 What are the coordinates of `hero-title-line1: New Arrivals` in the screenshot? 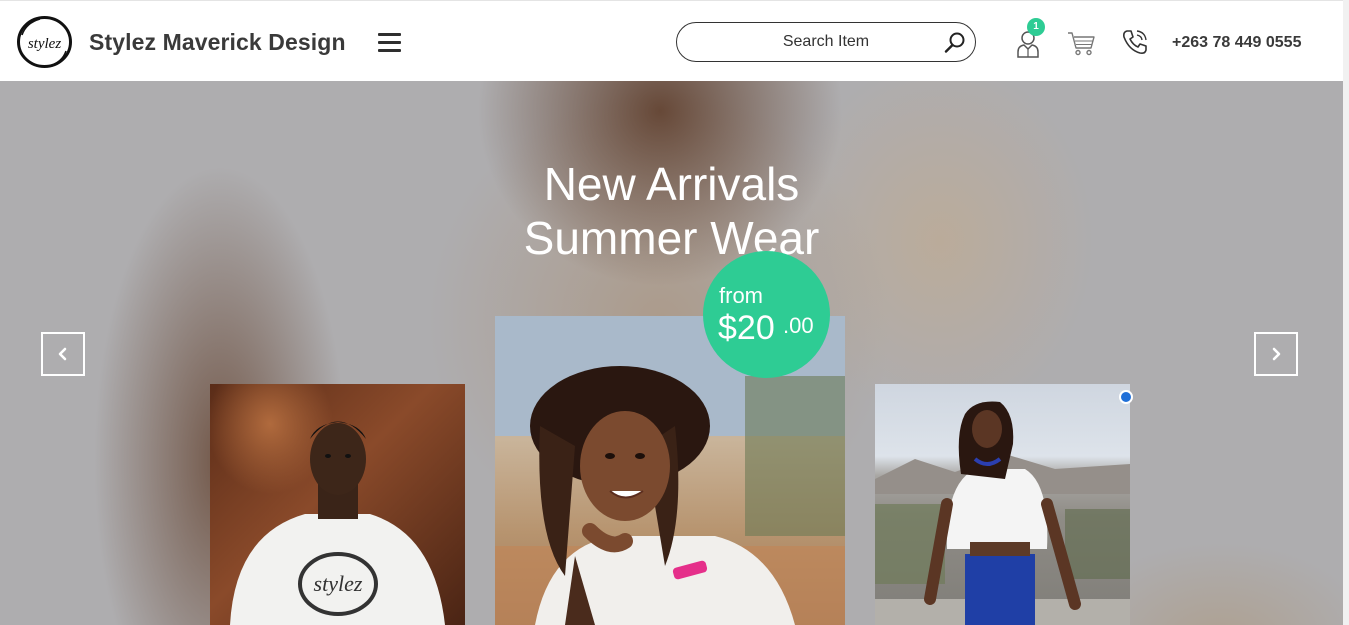 It's located at (671, 184).